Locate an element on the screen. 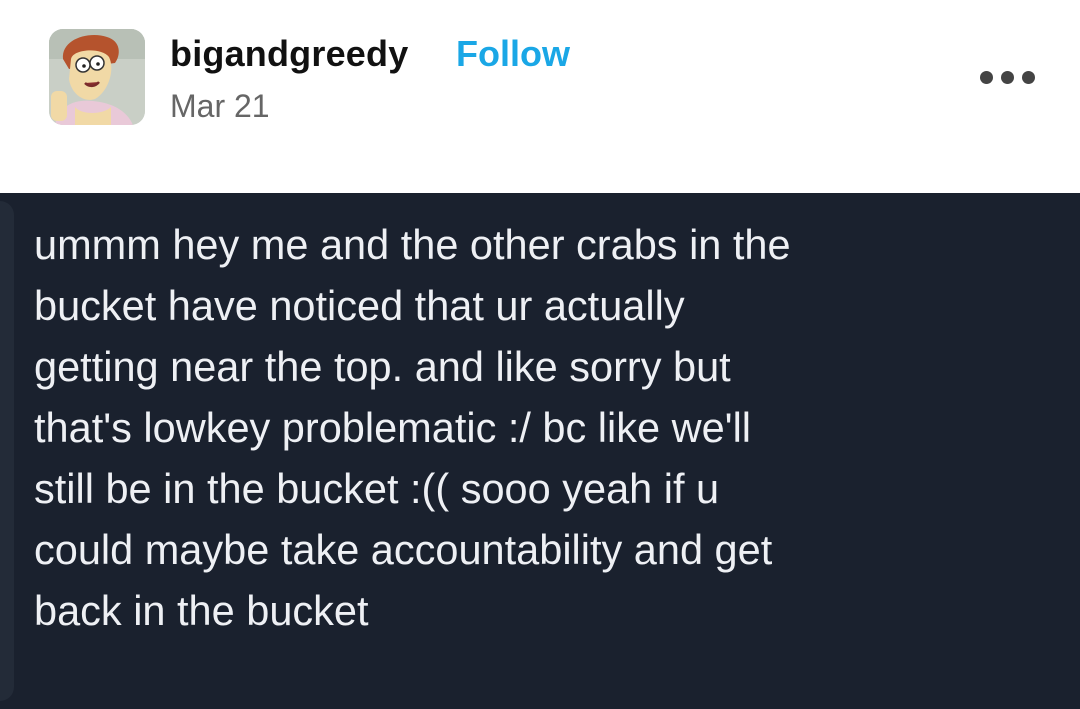 The width and height of the screenshot is (1080, 709). image-text-line: bucket have noticed that ur actually is located at coordinates (359, 305).